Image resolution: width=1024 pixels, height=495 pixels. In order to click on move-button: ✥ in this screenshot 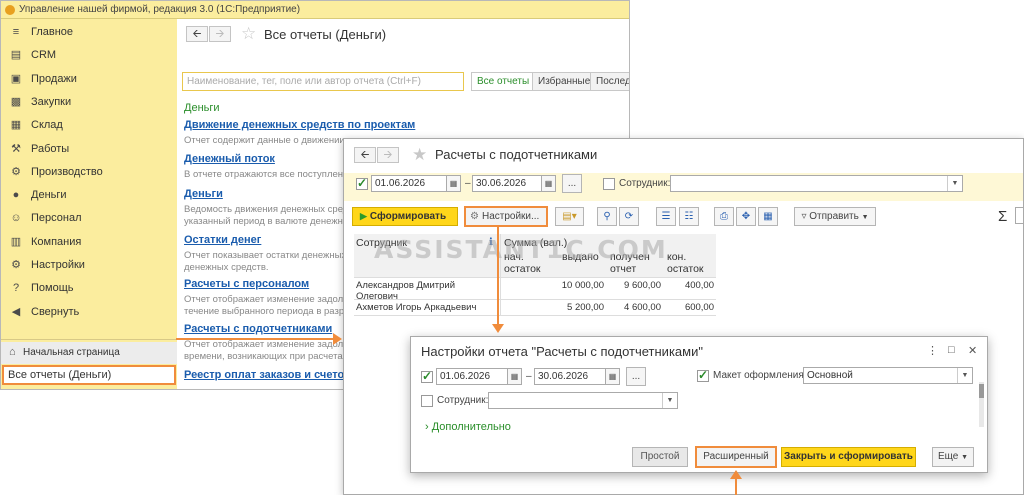, I will do `click(746, 216)`.